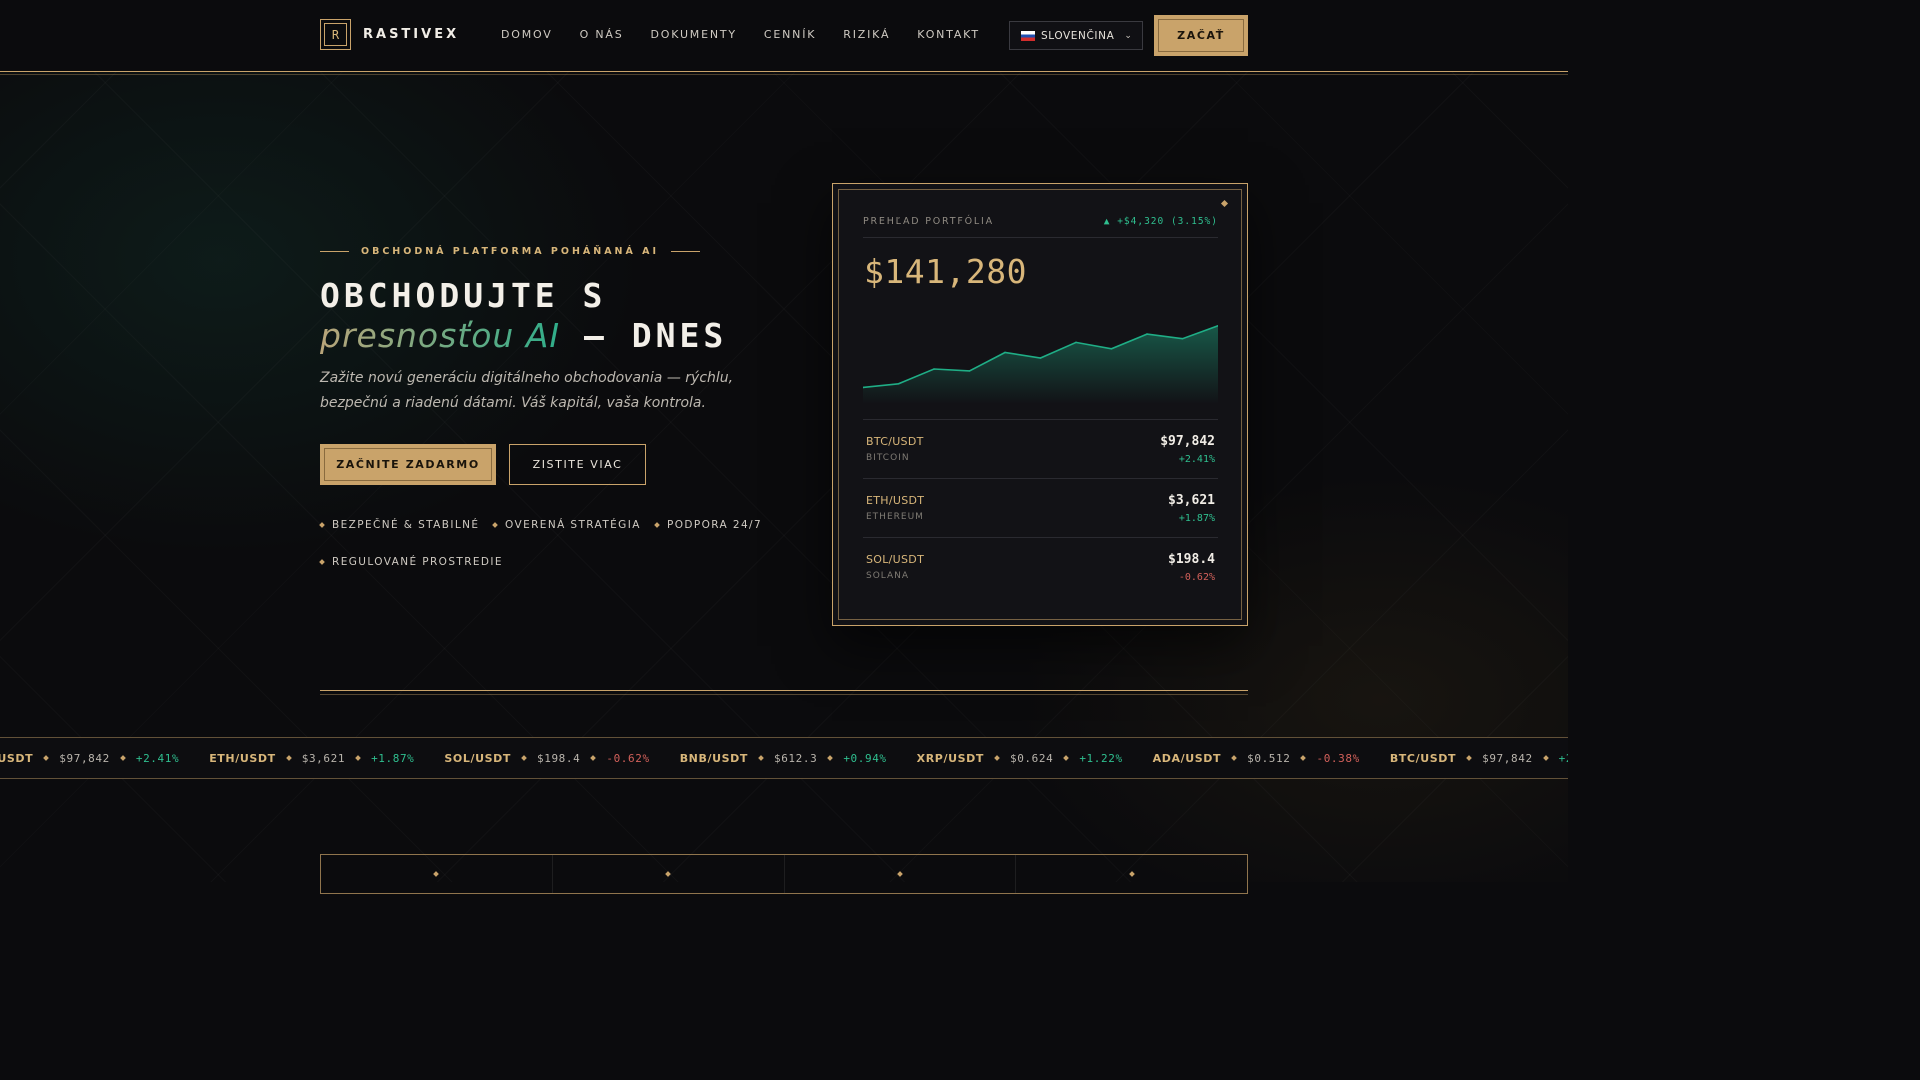 This screenshot has width=1920, height=1080. Describe the element at coordinates (888, 458) in the screenshot. I see `asset-name: BITCOIN` at that location.